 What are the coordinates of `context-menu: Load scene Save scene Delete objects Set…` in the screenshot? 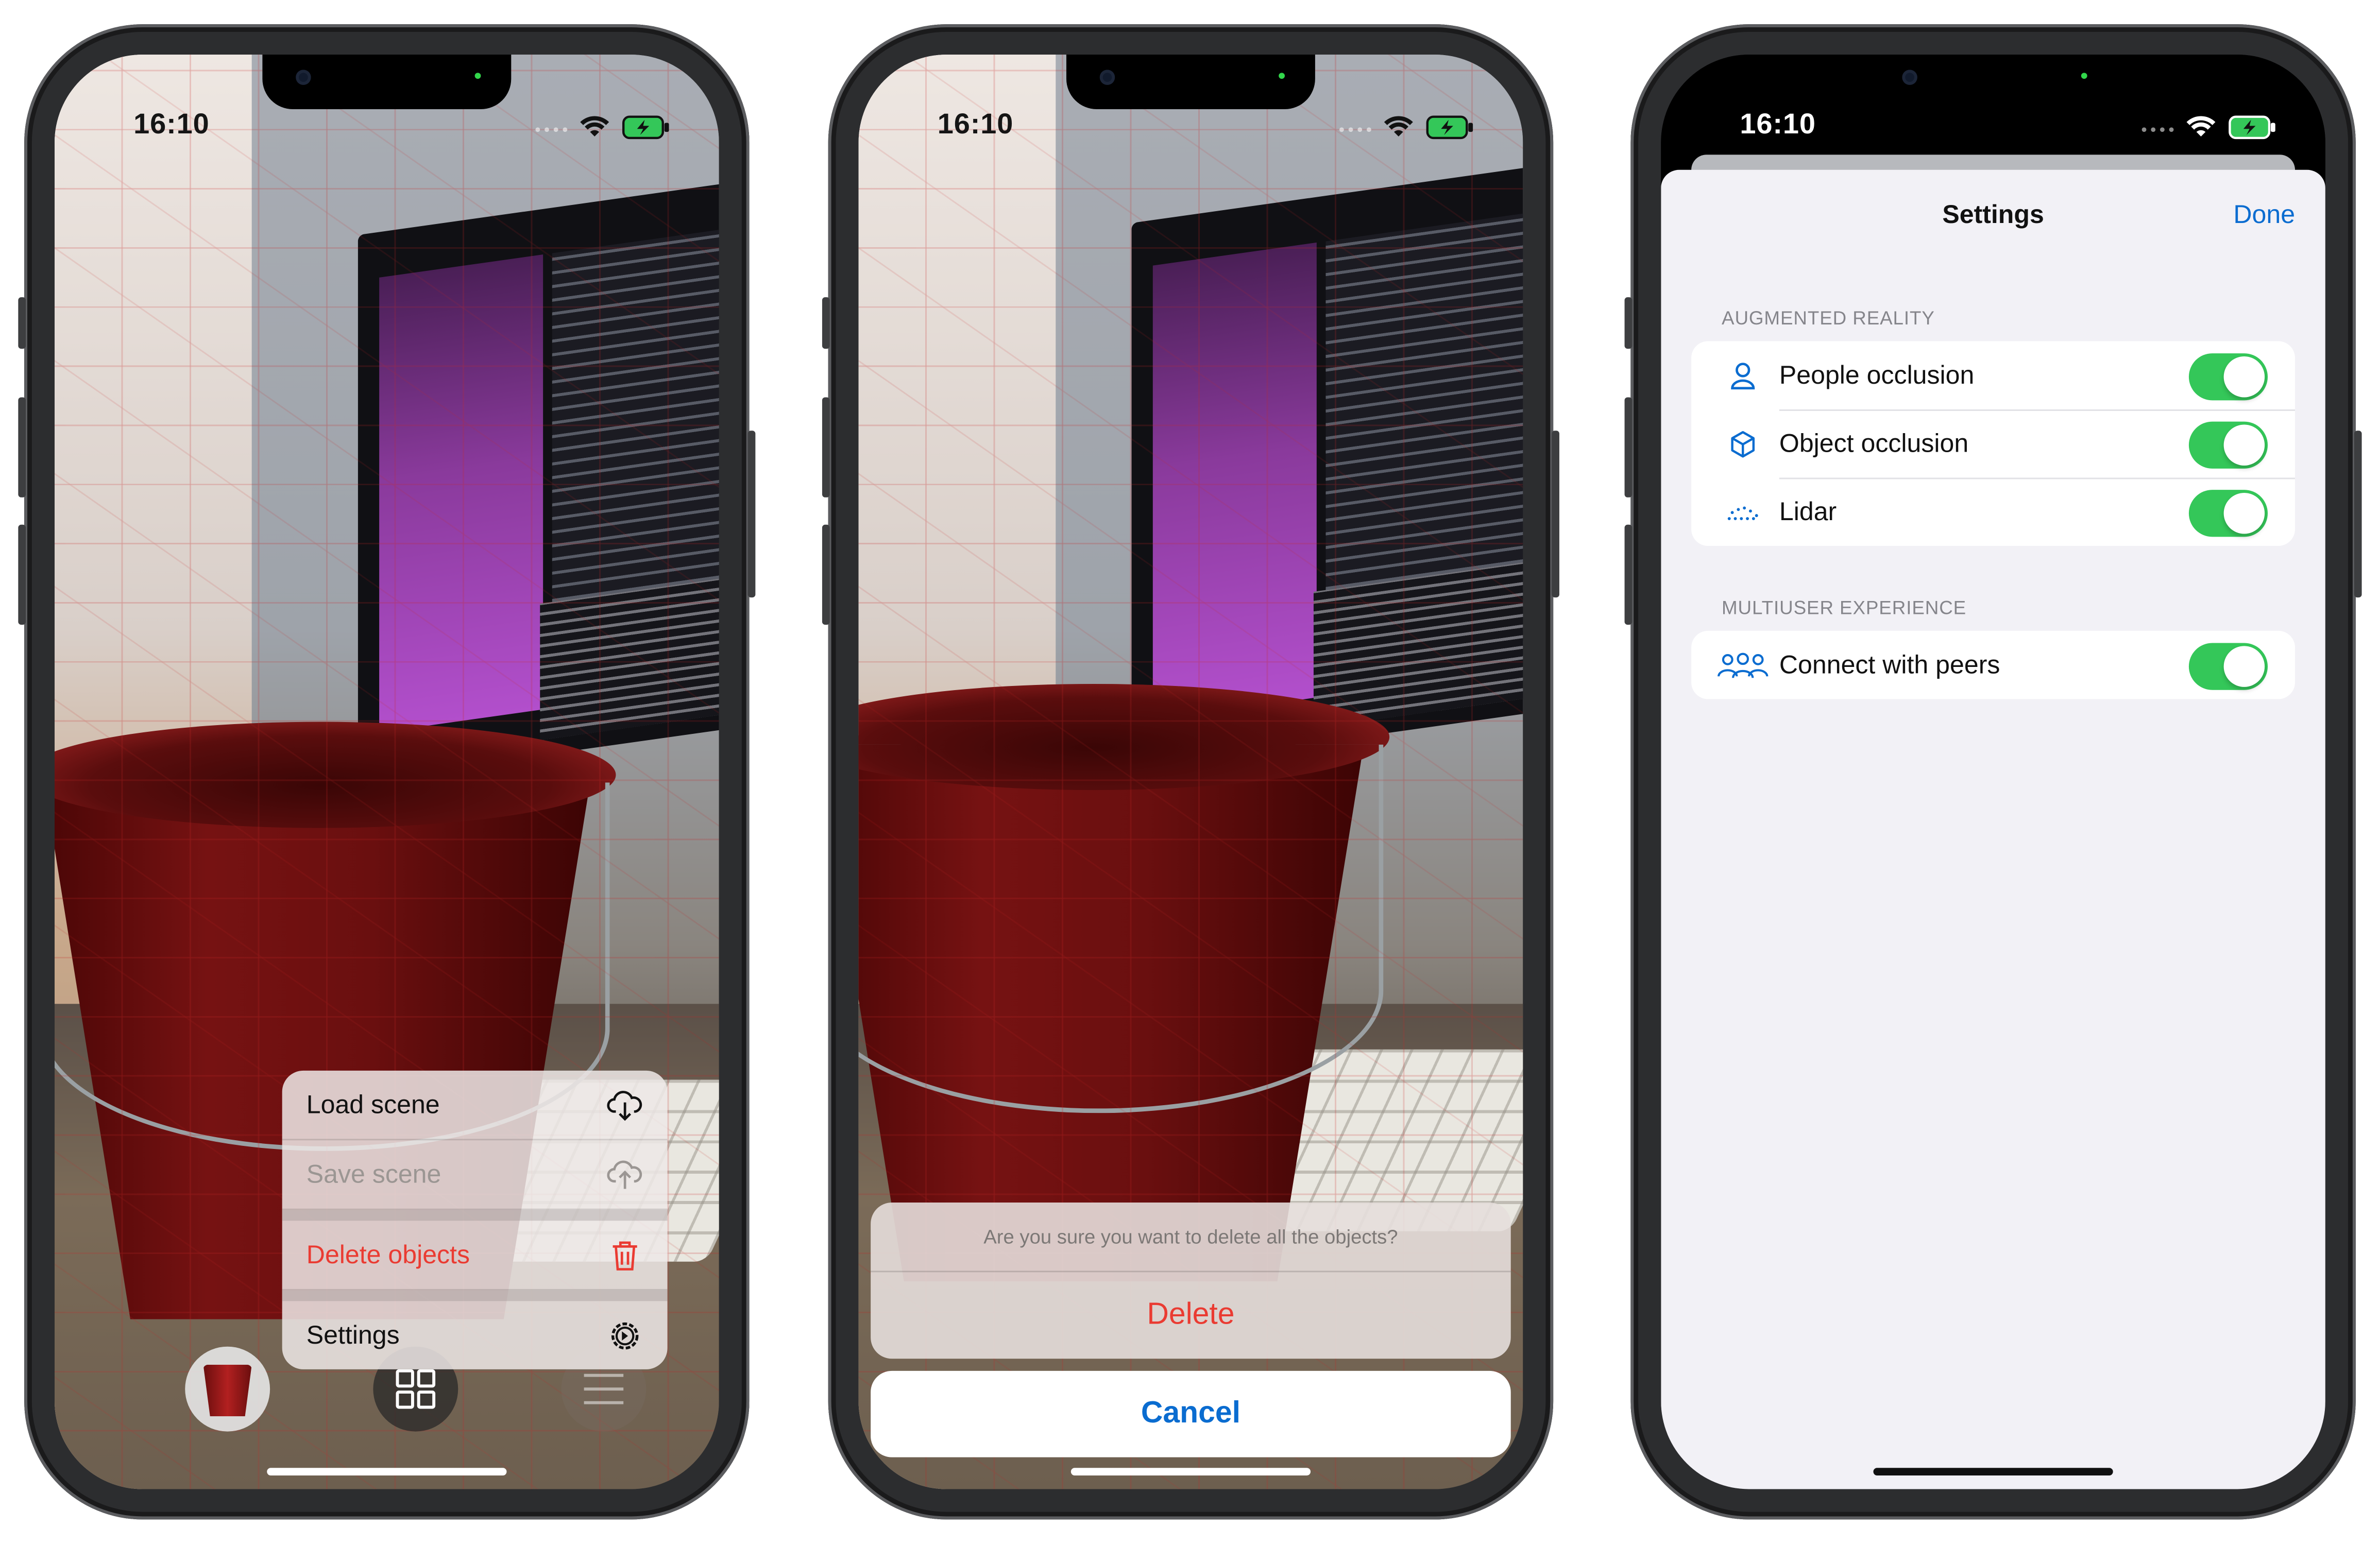 It's located at (475, 1219).